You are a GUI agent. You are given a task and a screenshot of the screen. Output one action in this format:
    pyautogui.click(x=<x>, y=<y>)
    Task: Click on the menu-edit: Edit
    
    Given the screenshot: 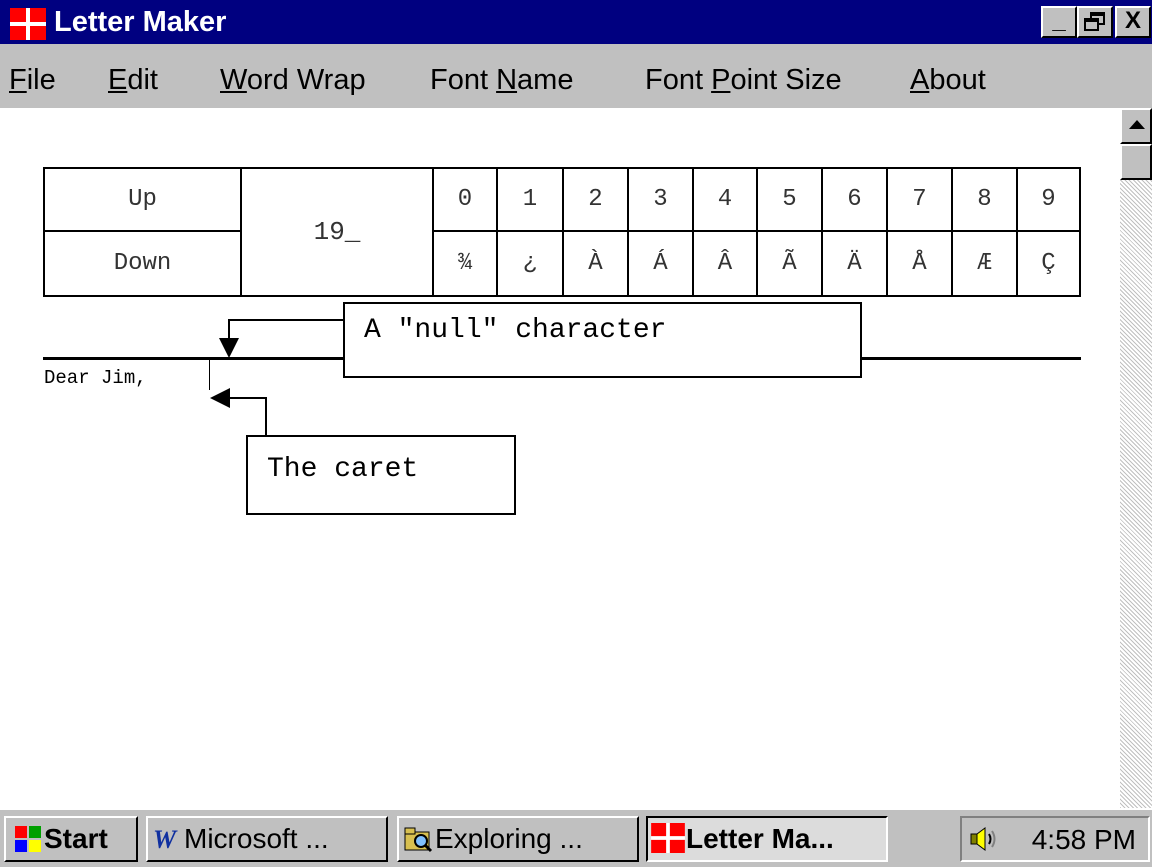 What is the action you would take?
    pyautogui.click(x=133, y=80)
    